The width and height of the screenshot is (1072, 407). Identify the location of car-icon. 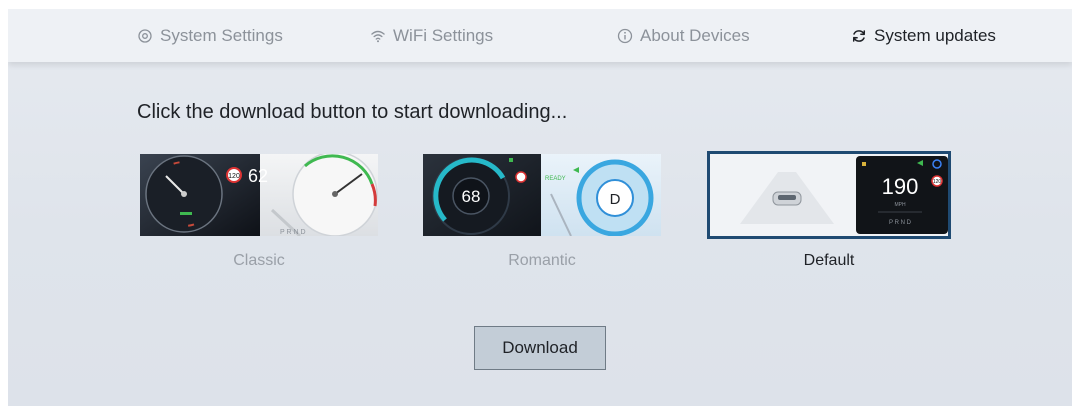
(787, 198).